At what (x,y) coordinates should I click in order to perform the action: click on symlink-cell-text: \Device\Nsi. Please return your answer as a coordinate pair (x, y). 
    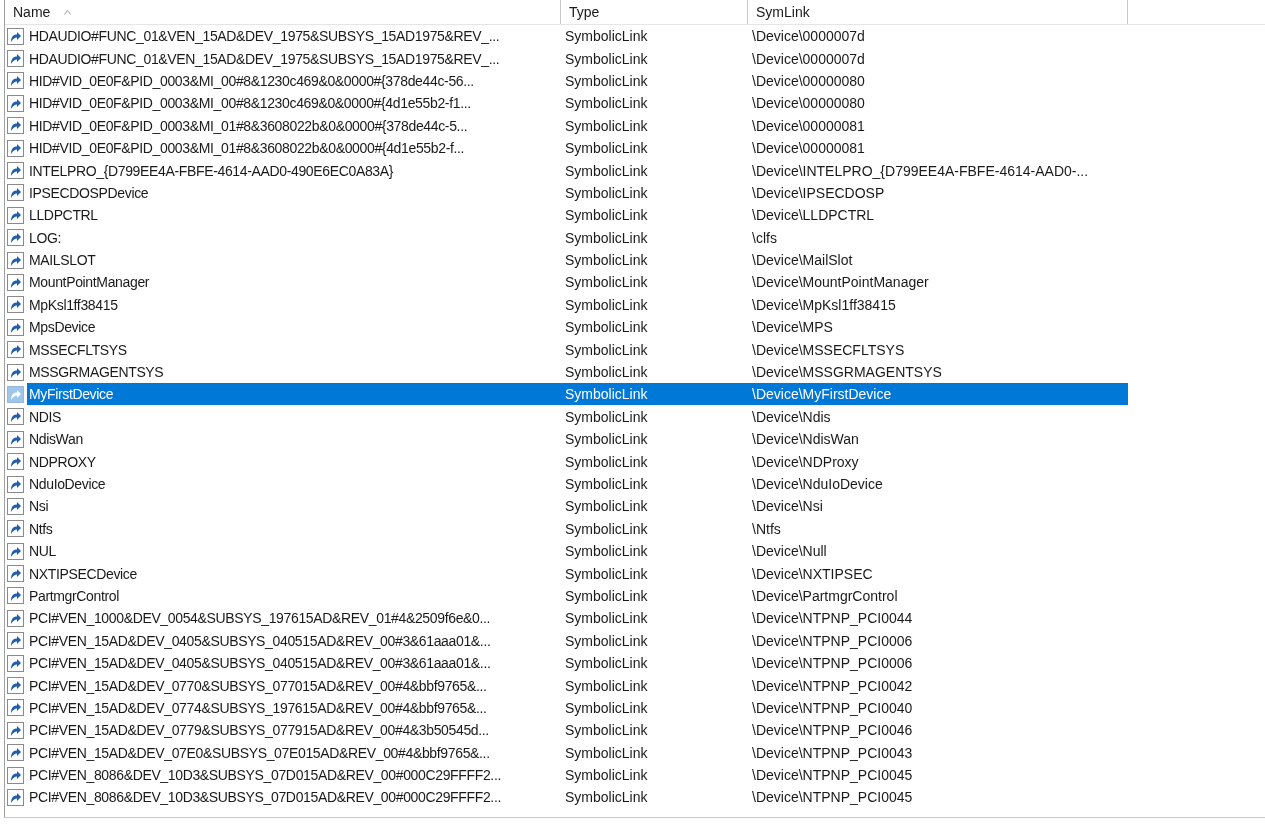
    Looking at the image, I should click on (787, 507).